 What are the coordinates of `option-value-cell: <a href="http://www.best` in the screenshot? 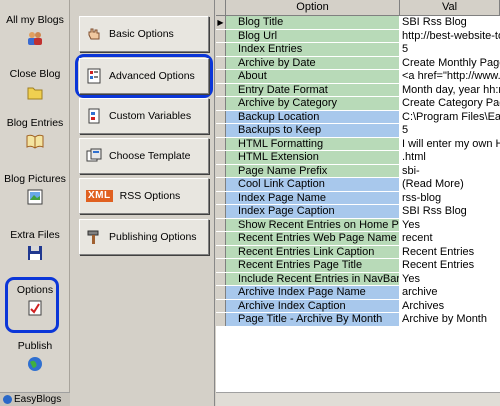 It's located at (450, 76).